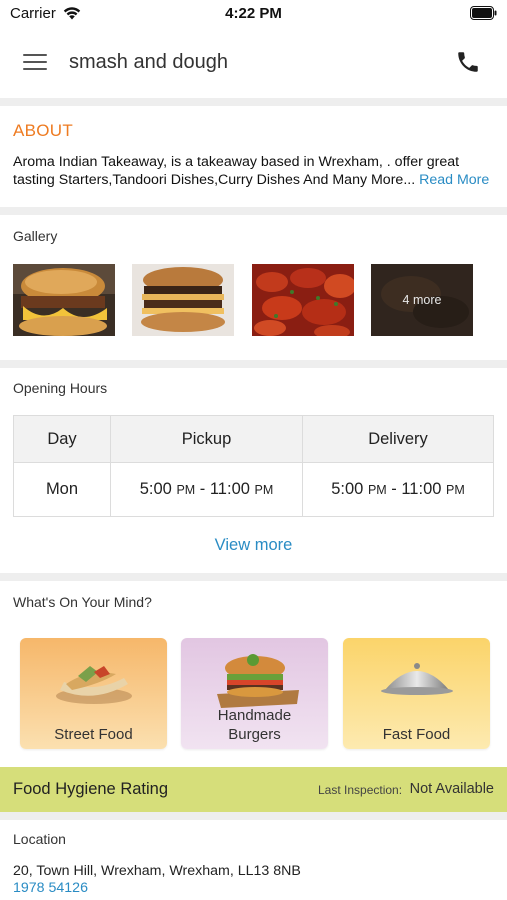 This screenshot has width=507, height=900. What do you see at coordinates (91, 789) in the screenshot?
I see `hygiene-title: Food Hygiene Rating` at bounding box center [91, 789].